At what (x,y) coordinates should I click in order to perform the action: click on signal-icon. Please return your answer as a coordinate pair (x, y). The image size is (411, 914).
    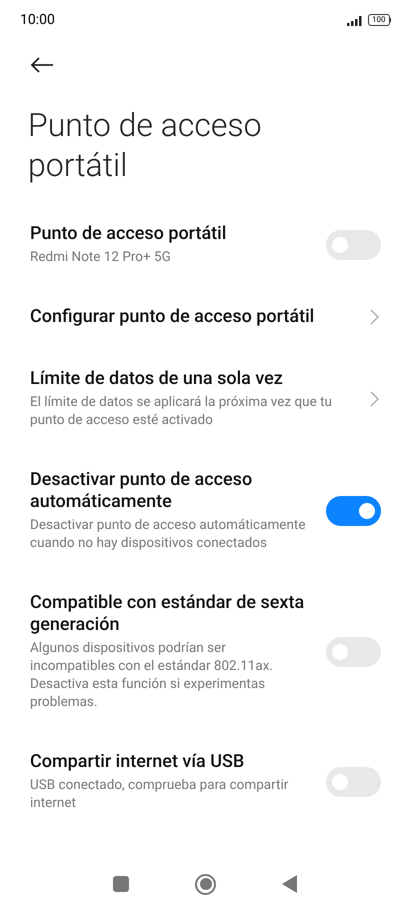
    Looking at the image, I should click on (355, 20).